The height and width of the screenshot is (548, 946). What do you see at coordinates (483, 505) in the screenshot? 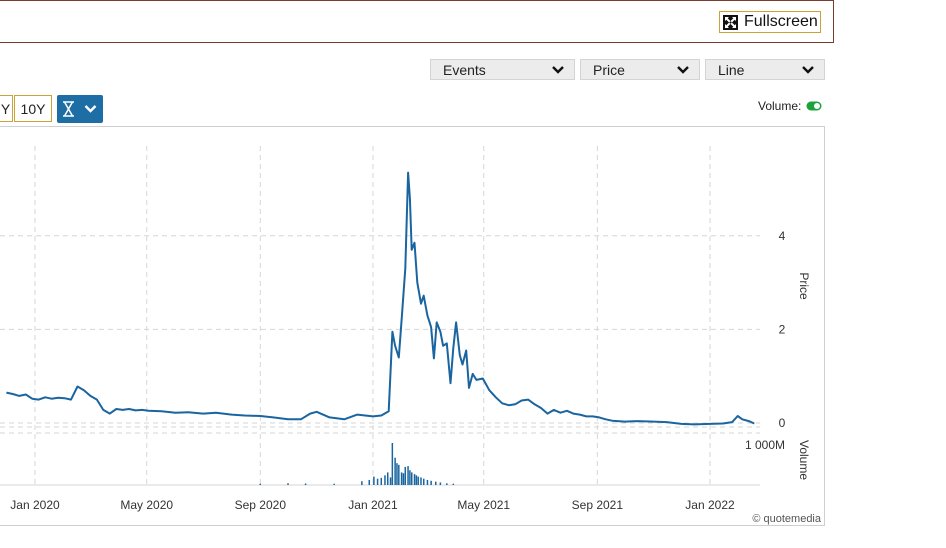
I see `x-tick-label: May 2021` at bounding box center [483, 505].